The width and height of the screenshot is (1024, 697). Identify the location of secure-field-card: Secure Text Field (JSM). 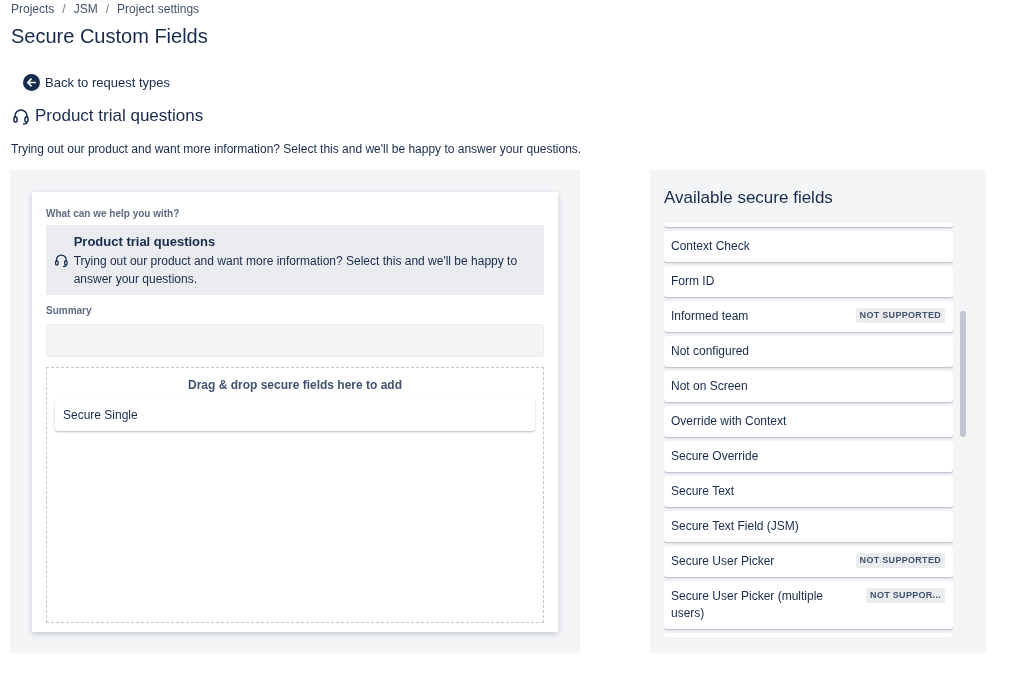
(808, 526).